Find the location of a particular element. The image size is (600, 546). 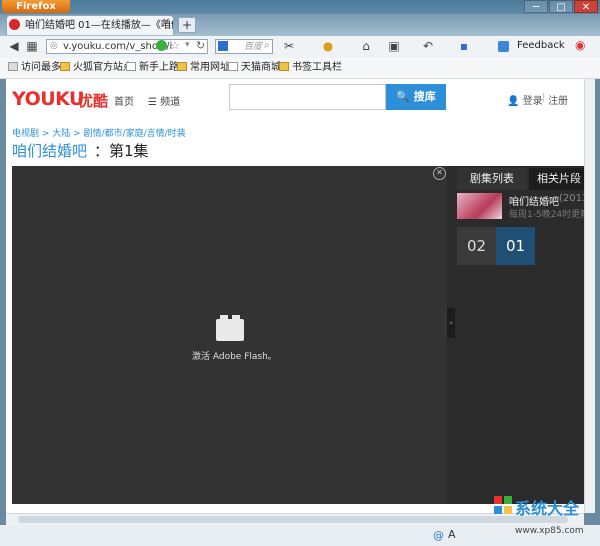

undo-close-icon: ↶ is located at coordinates (428, 46).